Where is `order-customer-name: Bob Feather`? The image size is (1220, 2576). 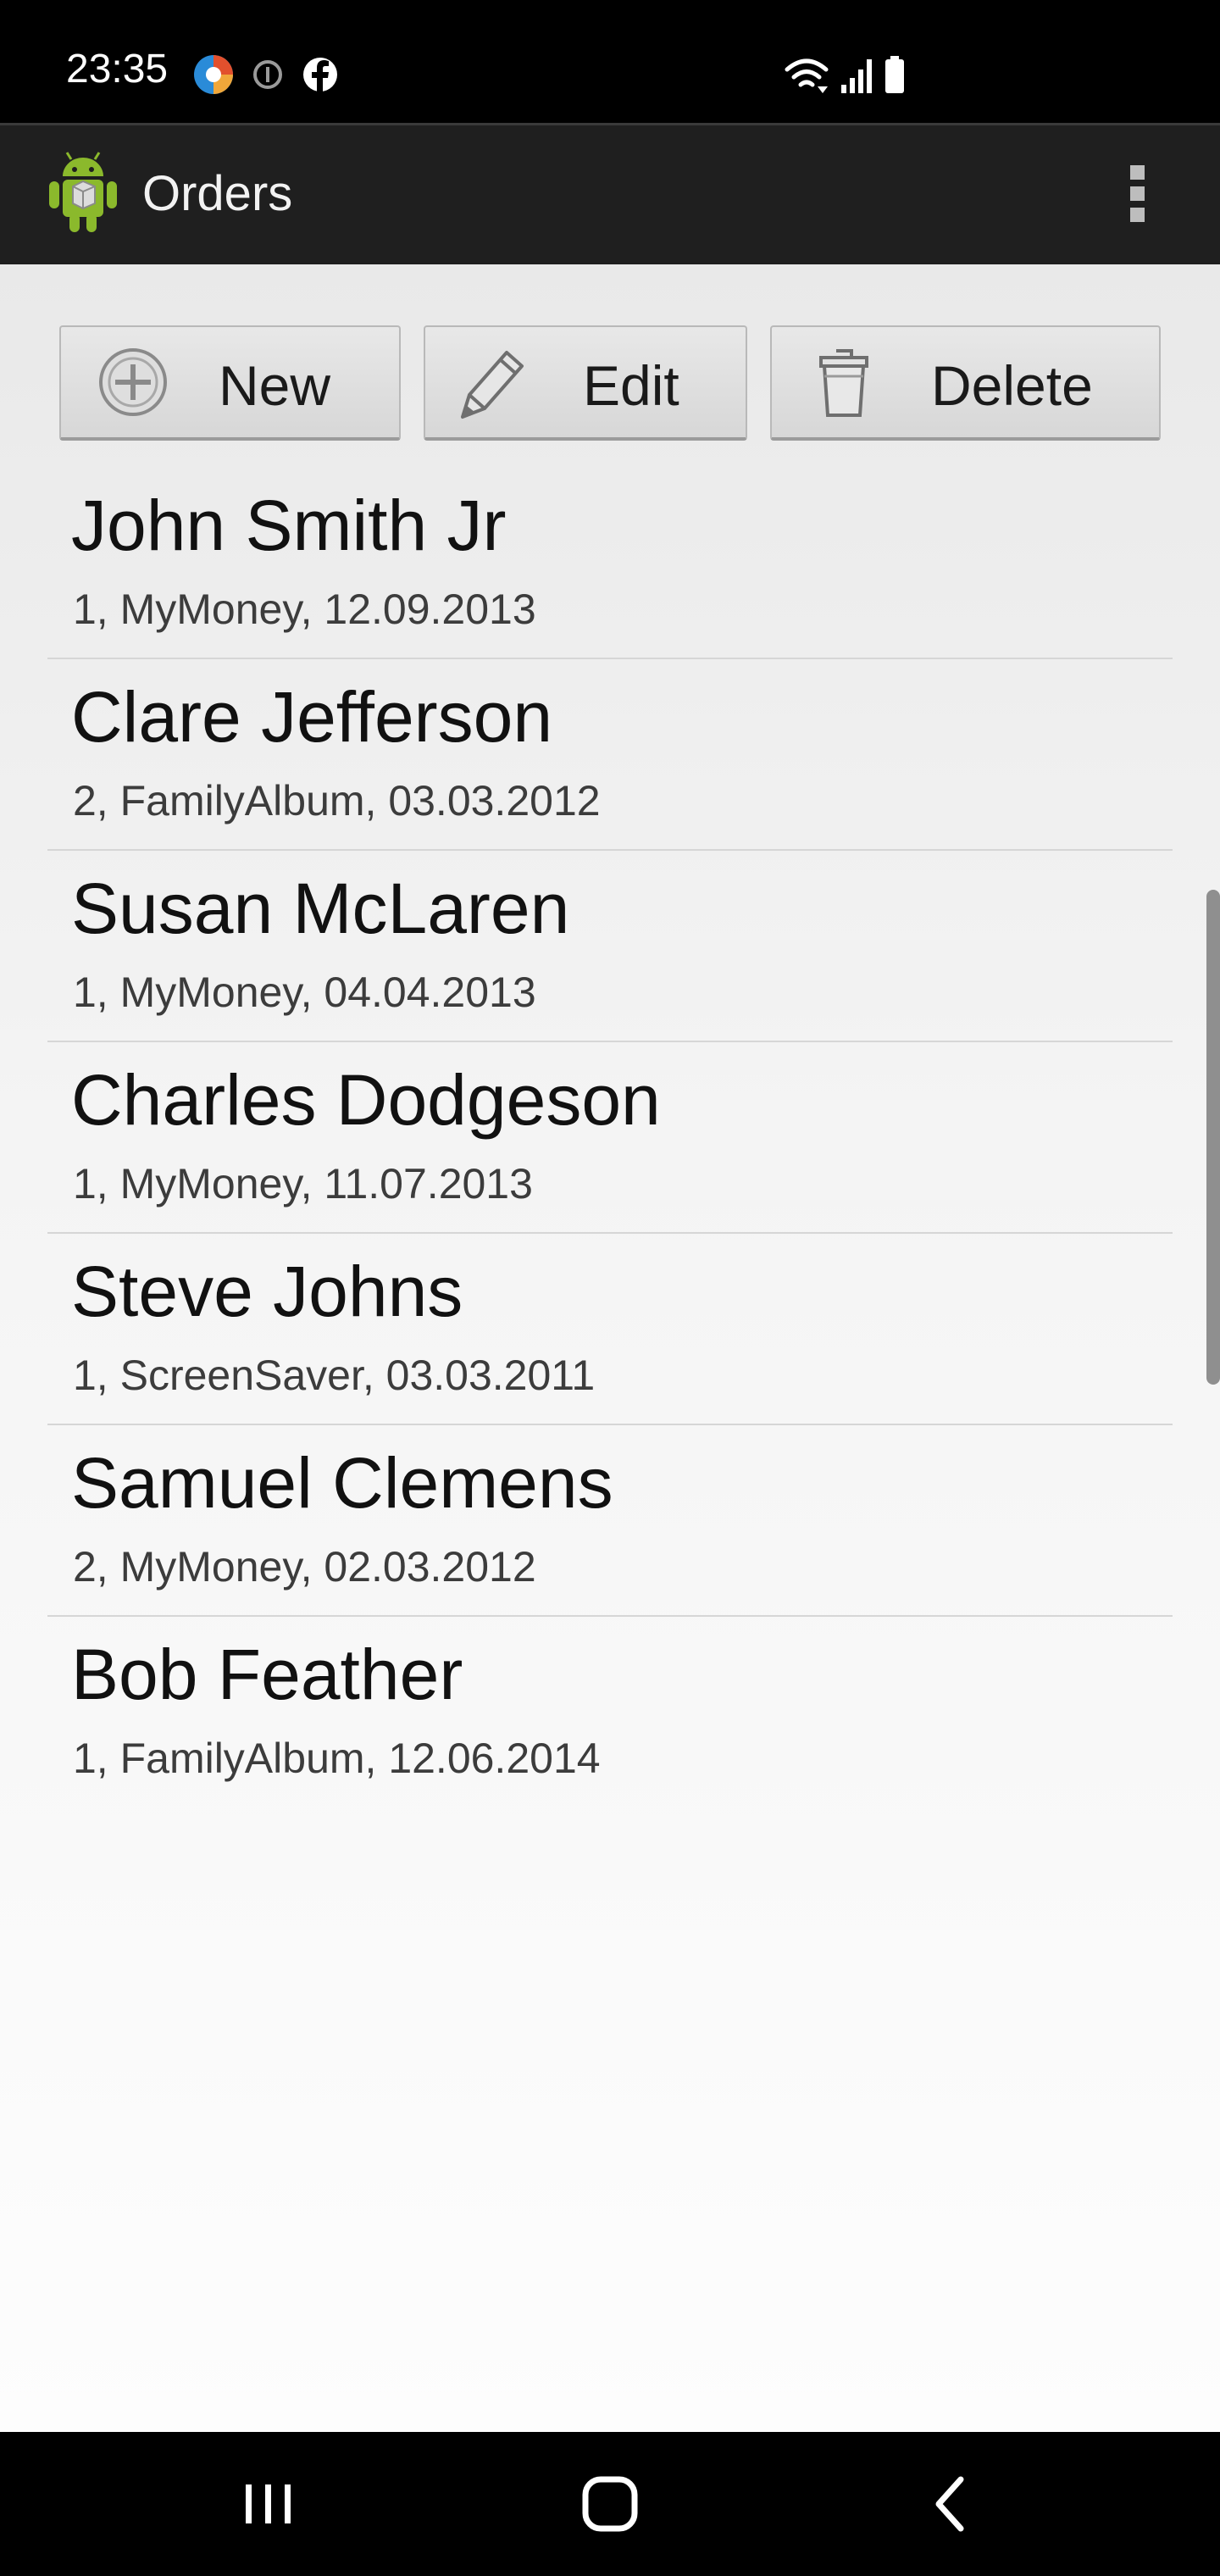
order-customer-name: Bob Feather is located at coordinates (267, 1674).